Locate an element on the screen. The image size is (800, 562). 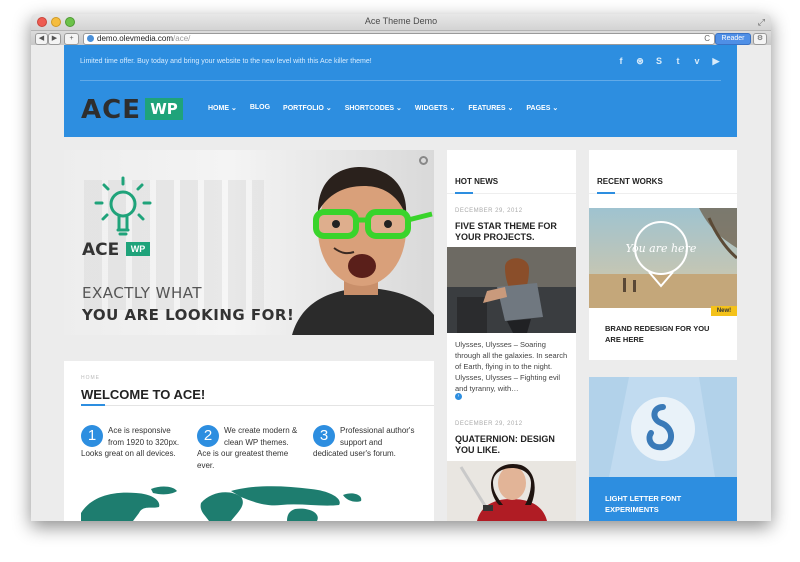
title-bar: Ace Theme Demo ⤢ is located at coordinates (401, 22).